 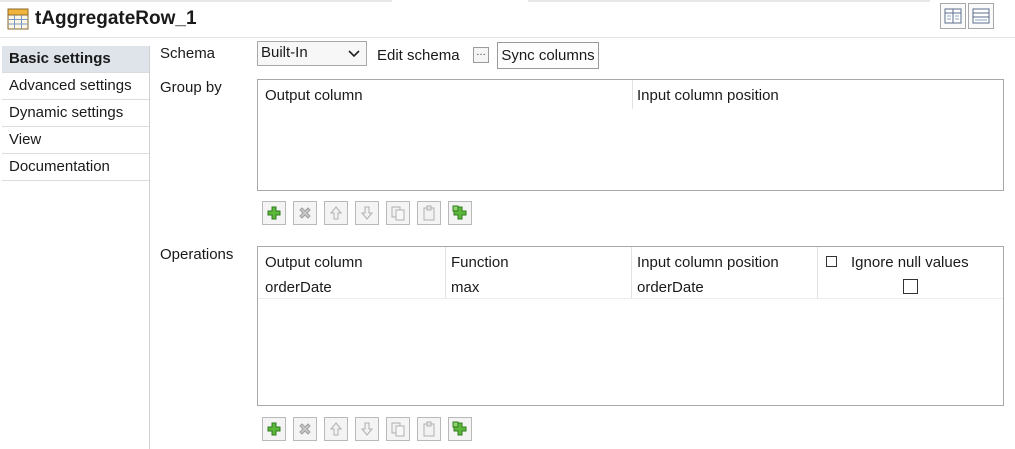 What do you see at coordinates (418, 55) in the screenshot?
I see `edit-schema-label: Edit schema` at bounding box center [418, 55].